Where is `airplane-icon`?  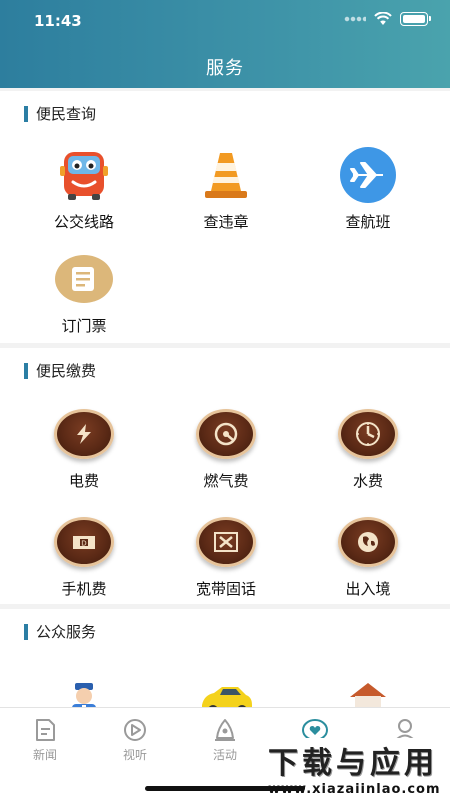 airplane-icon is located at coordinates (368, 175).